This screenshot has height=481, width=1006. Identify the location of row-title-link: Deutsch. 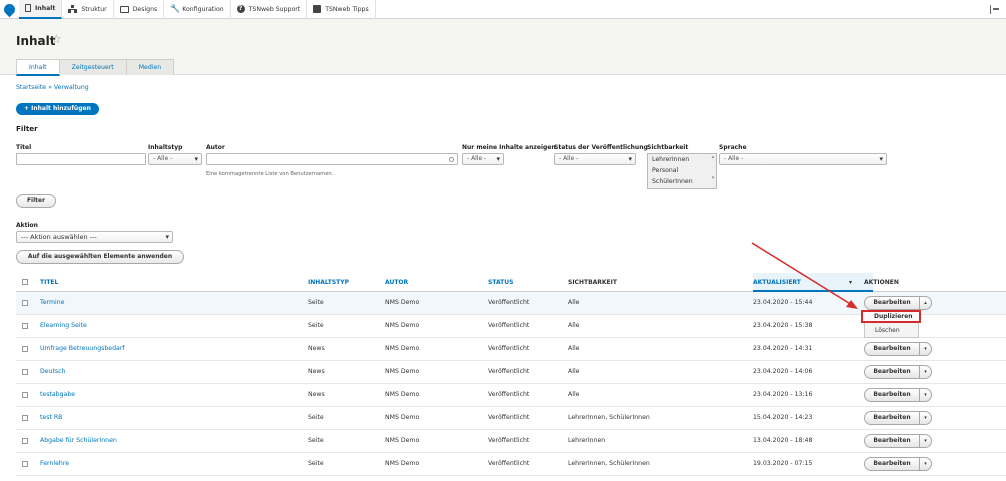
(52, 371).